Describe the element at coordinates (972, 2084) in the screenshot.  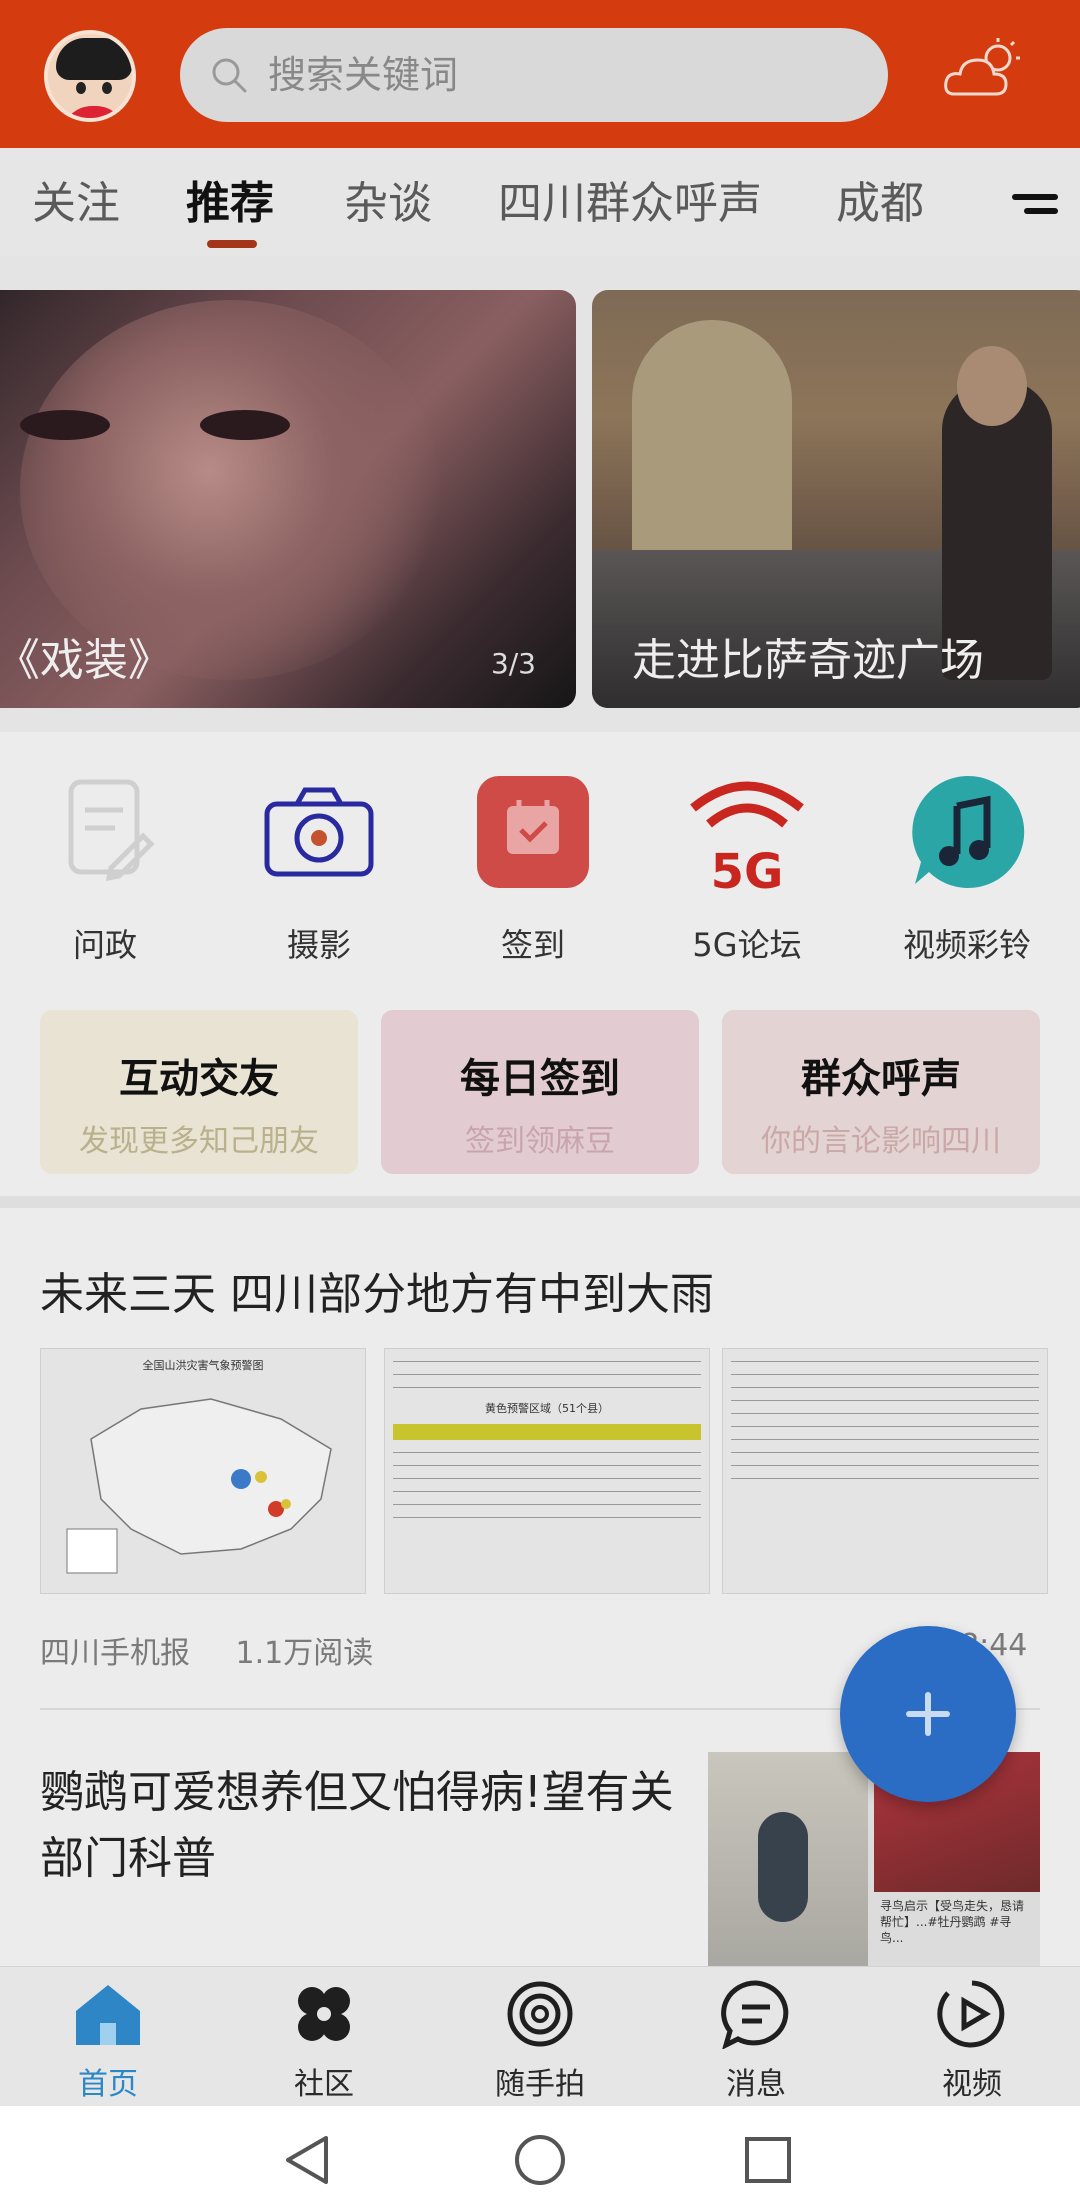
I see `nav-label: 视频` at that location.